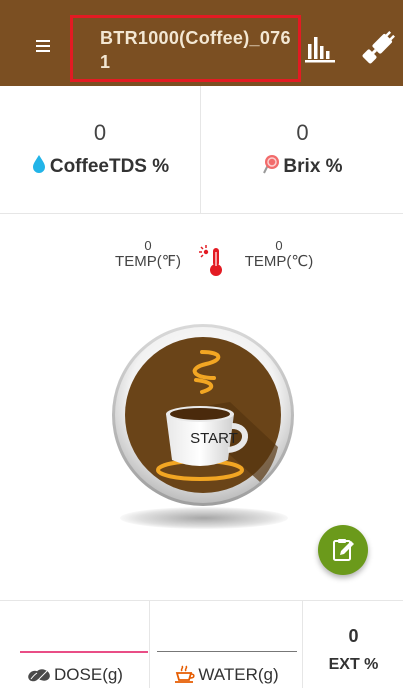 Image resolution: width=403 pixels, height=688 pixels. Describe the element at coordinates (353, 636) in the screenshot. I see `ext-value: 0` at that location.